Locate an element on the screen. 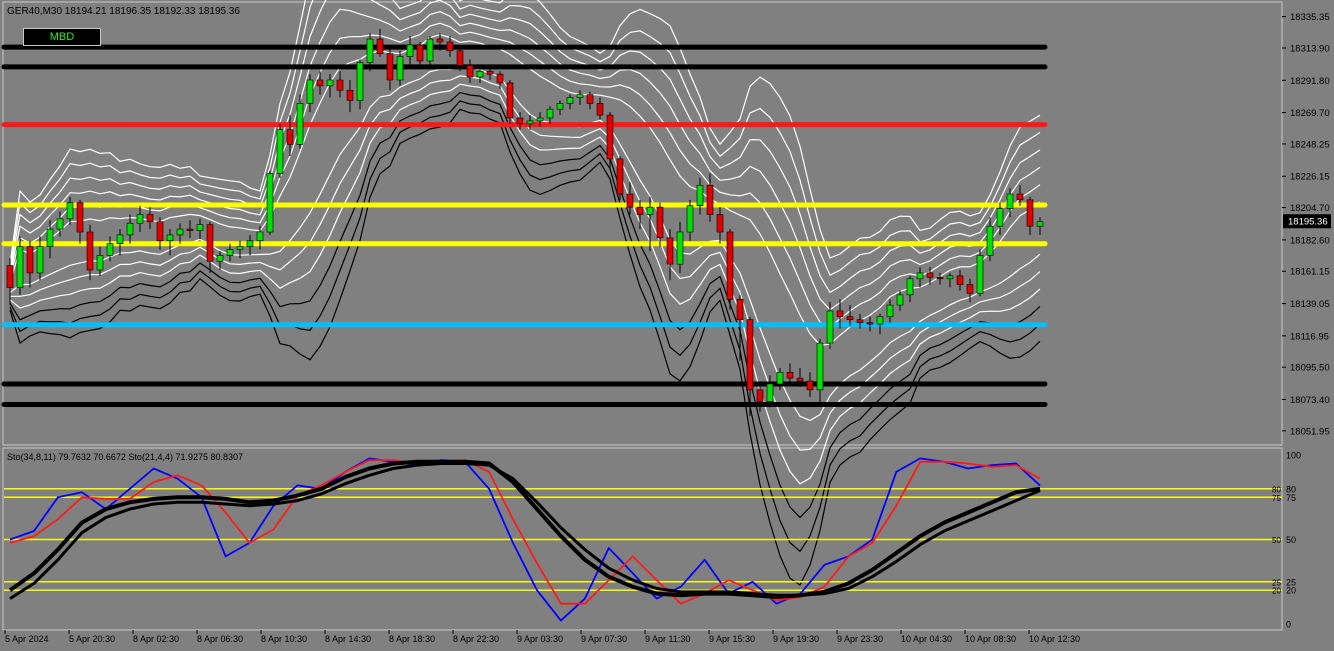  time-tick-label: 9 Apr 07:30 is located at coordinates (604, 639).